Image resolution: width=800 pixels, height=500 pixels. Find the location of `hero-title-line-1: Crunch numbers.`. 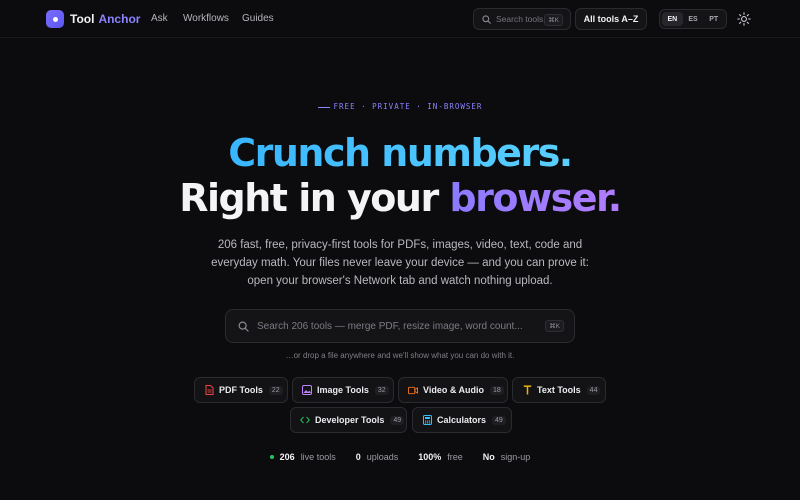

hero-title-line-1: Crunch numbers. is located at coordinates (400, 153).